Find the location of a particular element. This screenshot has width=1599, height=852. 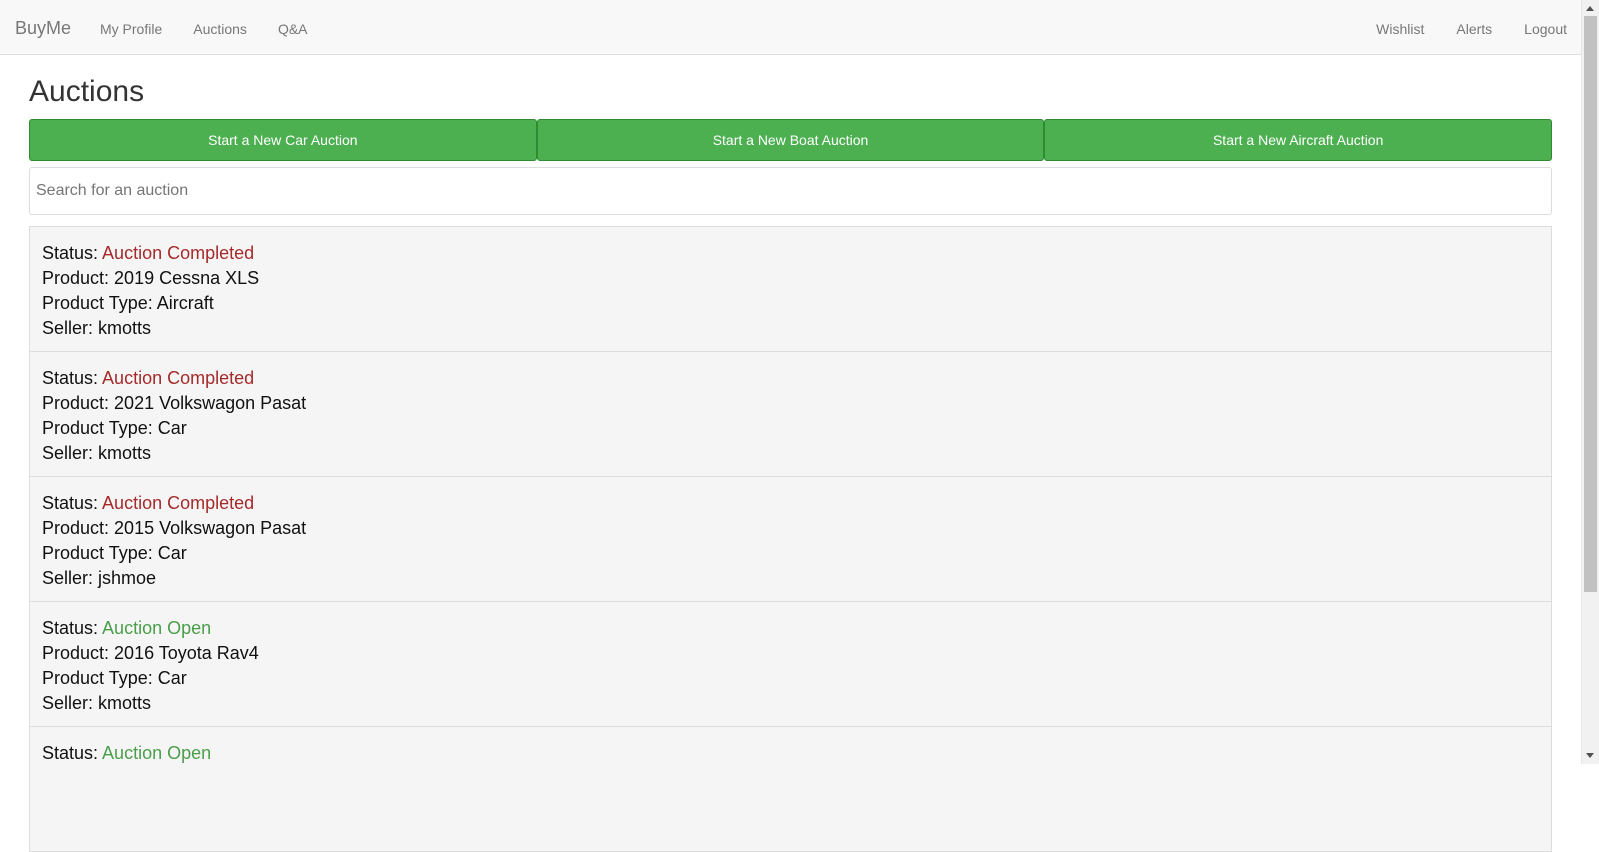

product-value: 2019 Cessna XLS is located at coordinates (187, 278).